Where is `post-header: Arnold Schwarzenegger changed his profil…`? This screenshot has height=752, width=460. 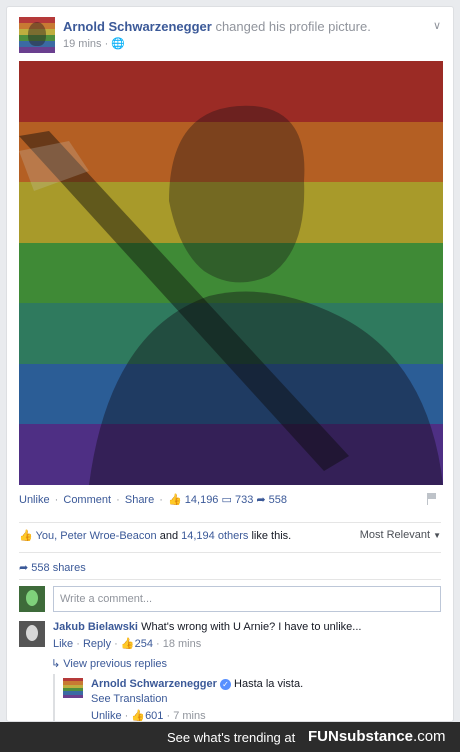 post-header: Arnold Schwarzenegger changed his profil… is located at coordinates (230, 37).